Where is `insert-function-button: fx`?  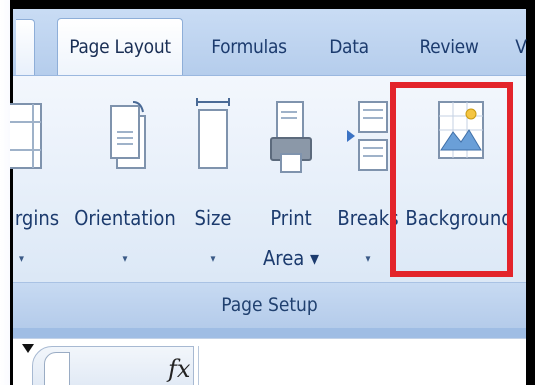
insert-function-button: fx is located at coordinates (179, 369).